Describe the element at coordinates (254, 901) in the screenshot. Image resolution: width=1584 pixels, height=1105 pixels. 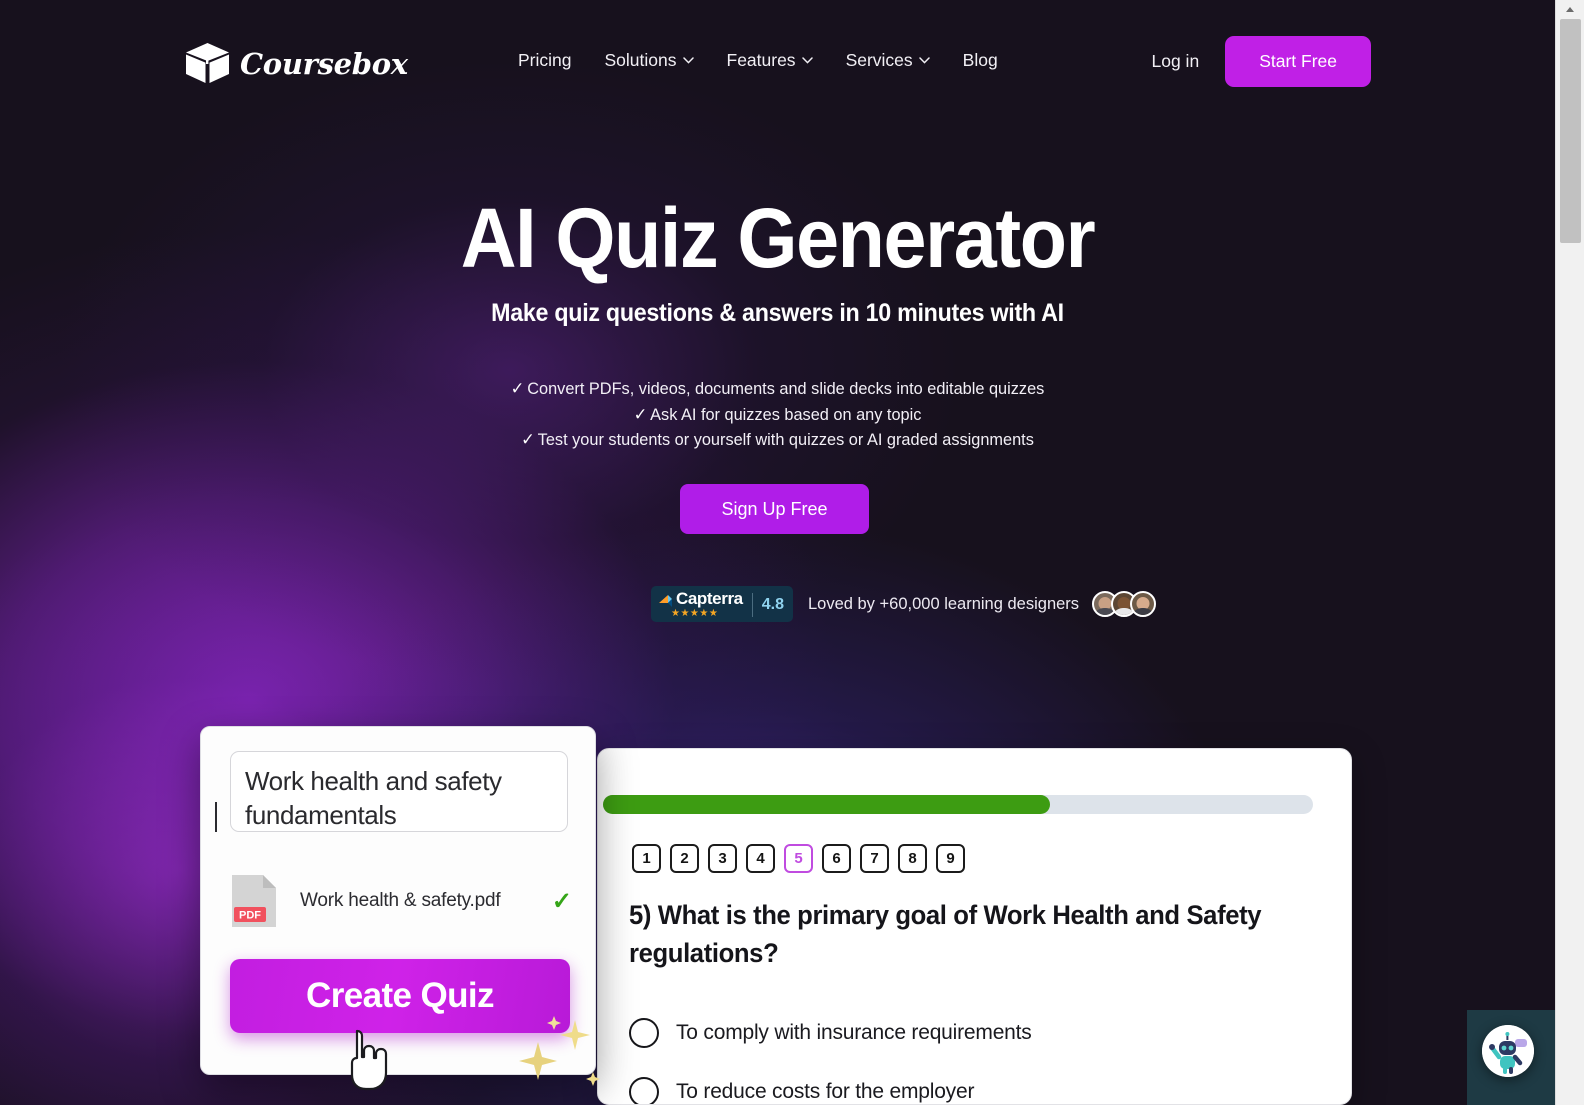
I see `pdf-file-icon: PDF` at that location.